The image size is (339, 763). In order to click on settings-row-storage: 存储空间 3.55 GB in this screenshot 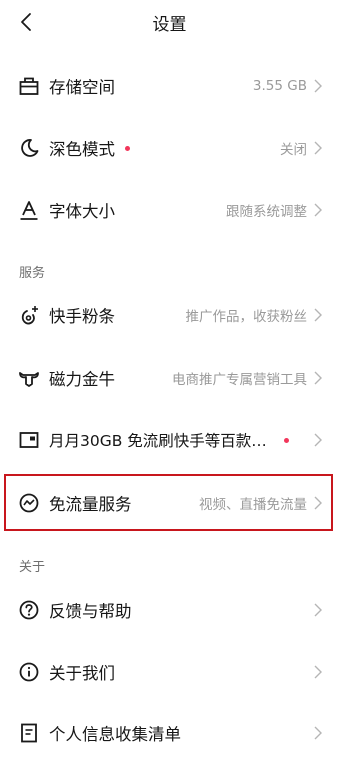, I will do `click(169, 86)`.